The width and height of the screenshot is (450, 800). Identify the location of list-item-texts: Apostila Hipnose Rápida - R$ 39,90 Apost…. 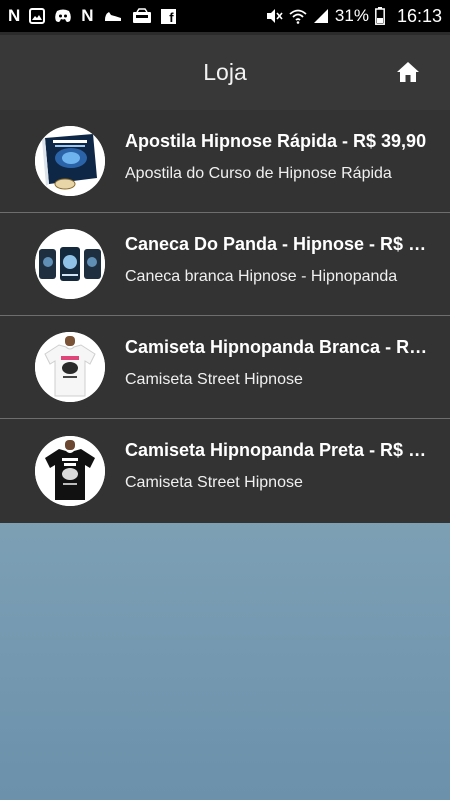
(279, 161).